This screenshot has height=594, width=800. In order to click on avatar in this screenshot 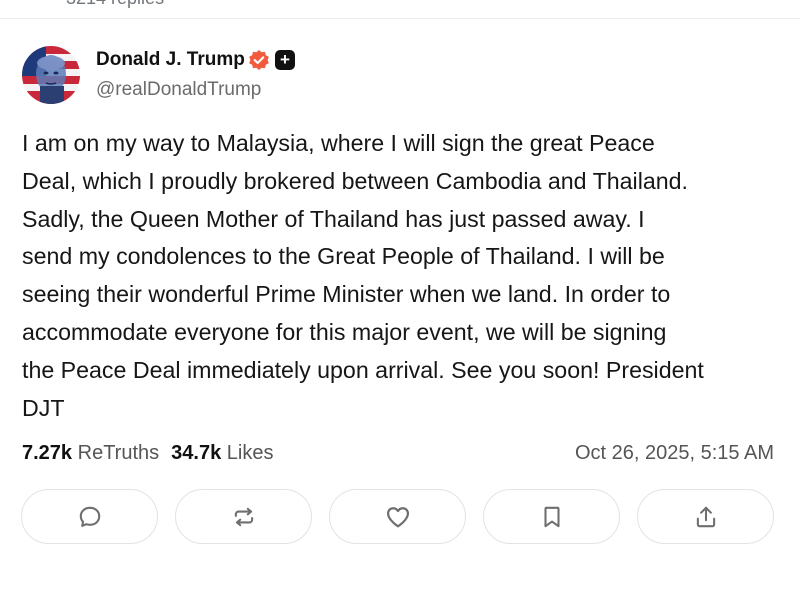, I will do `click(51, 75)`.